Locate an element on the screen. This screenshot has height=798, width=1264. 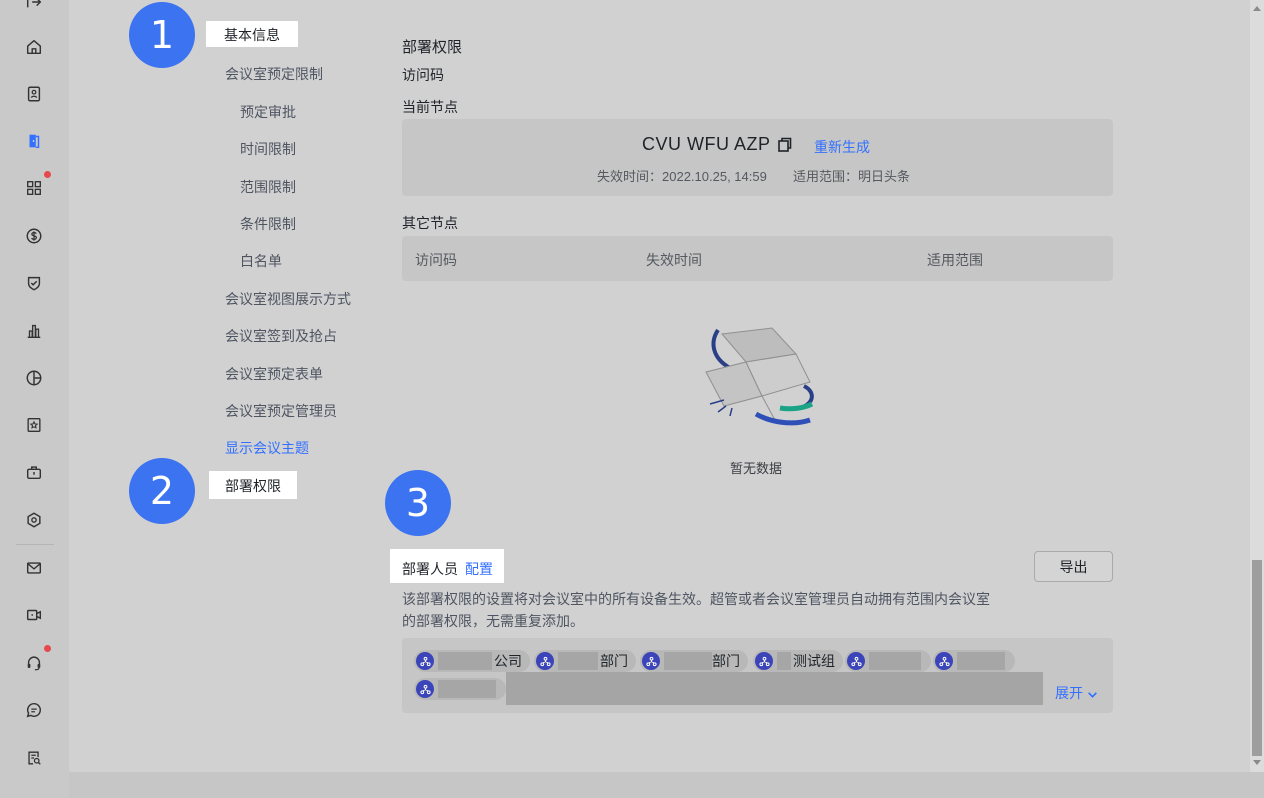
rail-divider is located at coordinates (35, 544).